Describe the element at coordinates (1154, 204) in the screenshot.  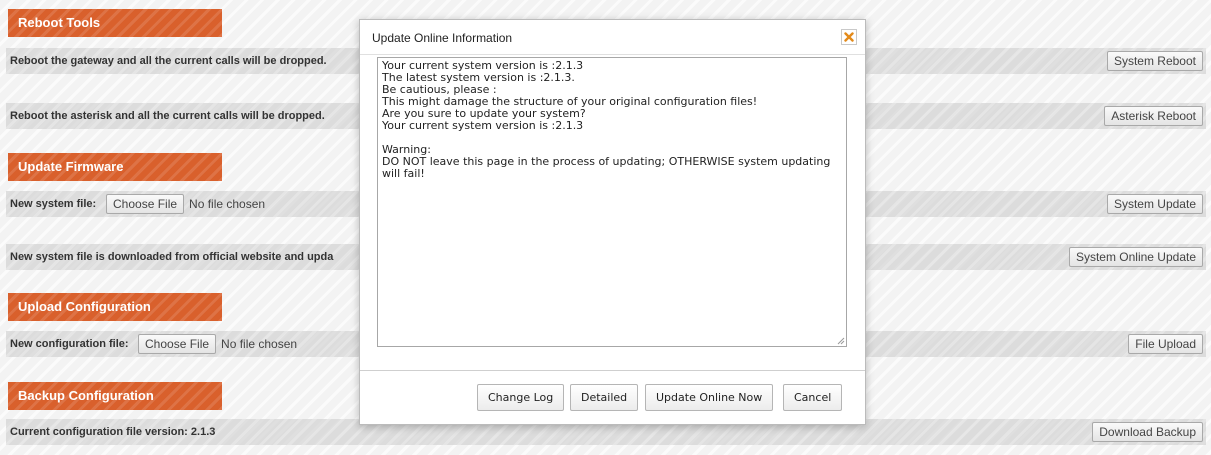
I see `system-update-button: System Update` at that location.